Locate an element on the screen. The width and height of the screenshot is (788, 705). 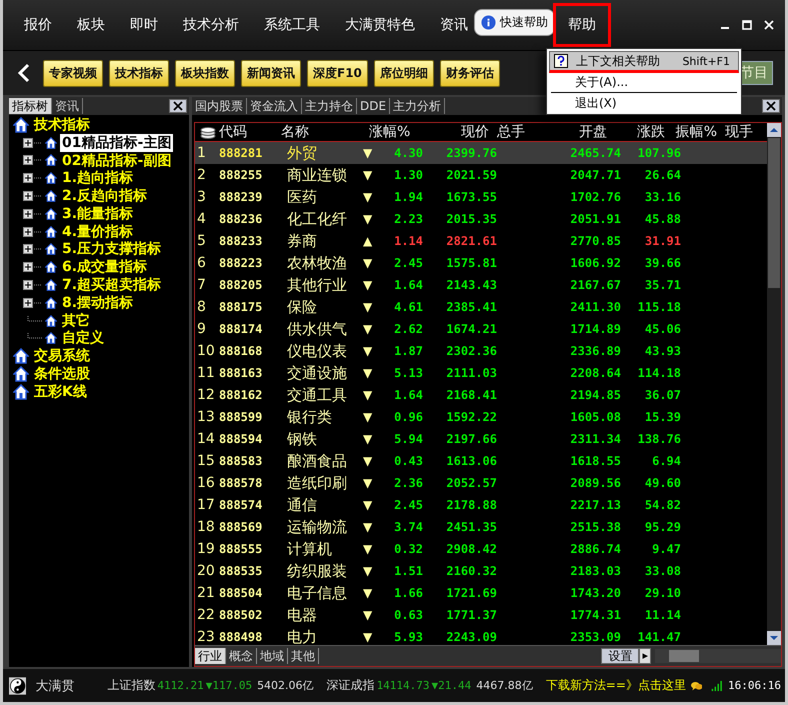
panel-tab: 资金流入 is located at coordinates (274, 106).